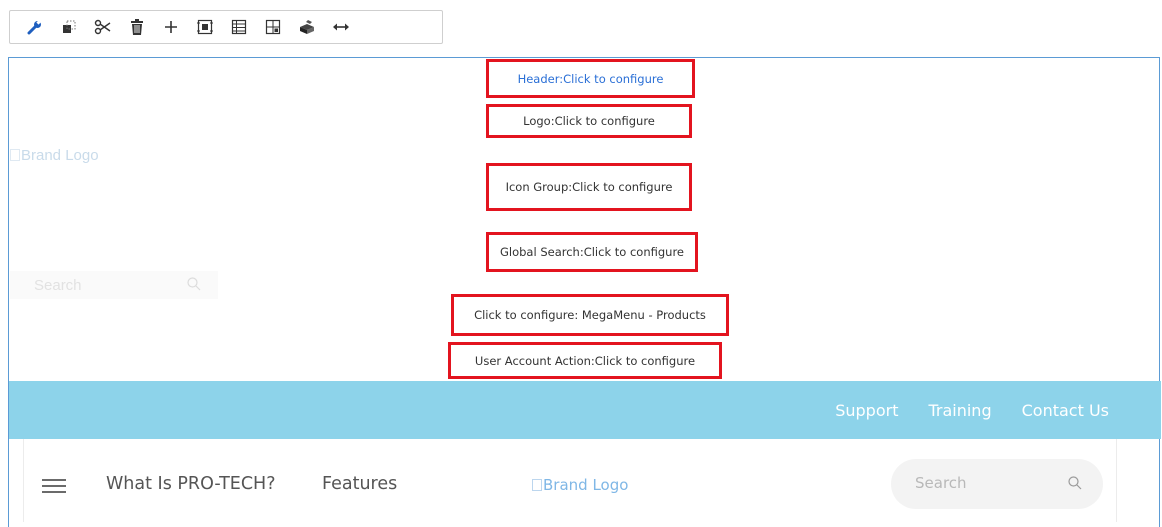 The height and width of the screenshot is (527, 1162). I want to click on utility-link-training: Training, so click(959, 410).